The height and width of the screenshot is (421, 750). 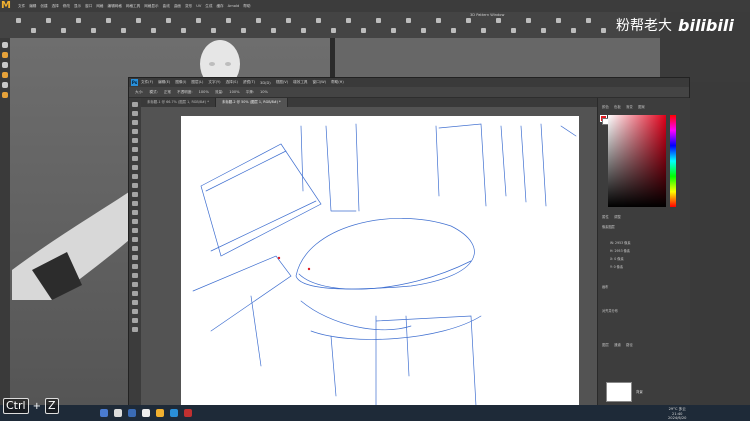 I want to click on ps-menu-item: 编辑(E), so click(x=164, y=82).